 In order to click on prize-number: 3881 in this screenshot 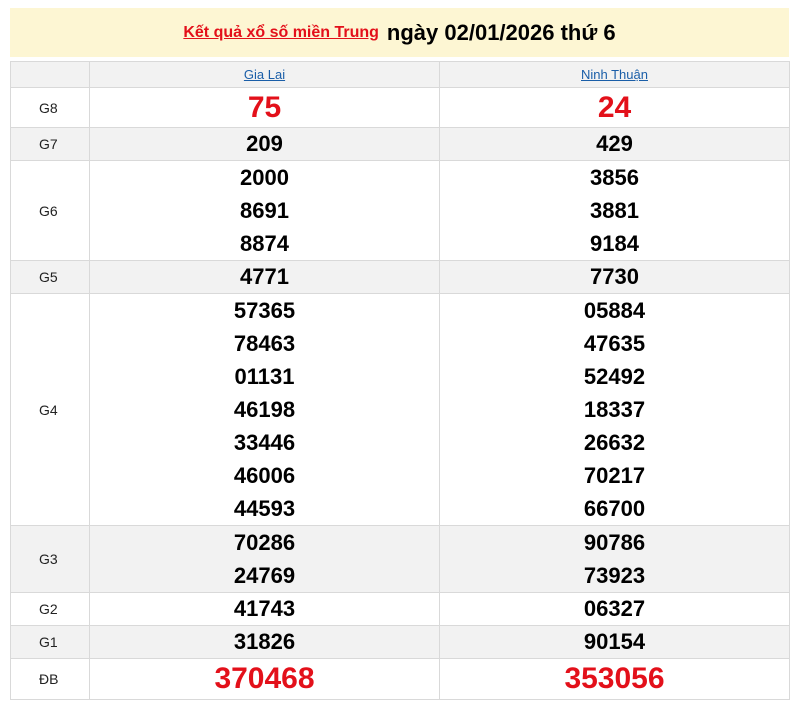, I will do `click(614, 210)`.